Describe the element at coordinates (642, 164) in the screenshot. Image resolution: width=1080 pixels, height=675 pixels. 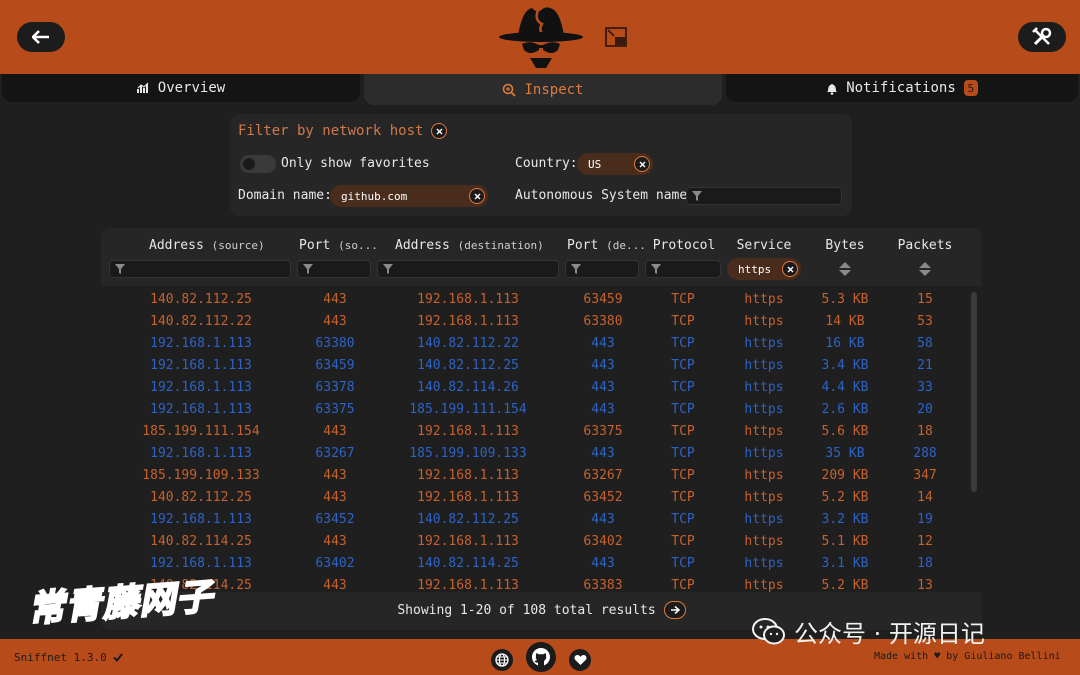
I see `clear-country-button` at that location.